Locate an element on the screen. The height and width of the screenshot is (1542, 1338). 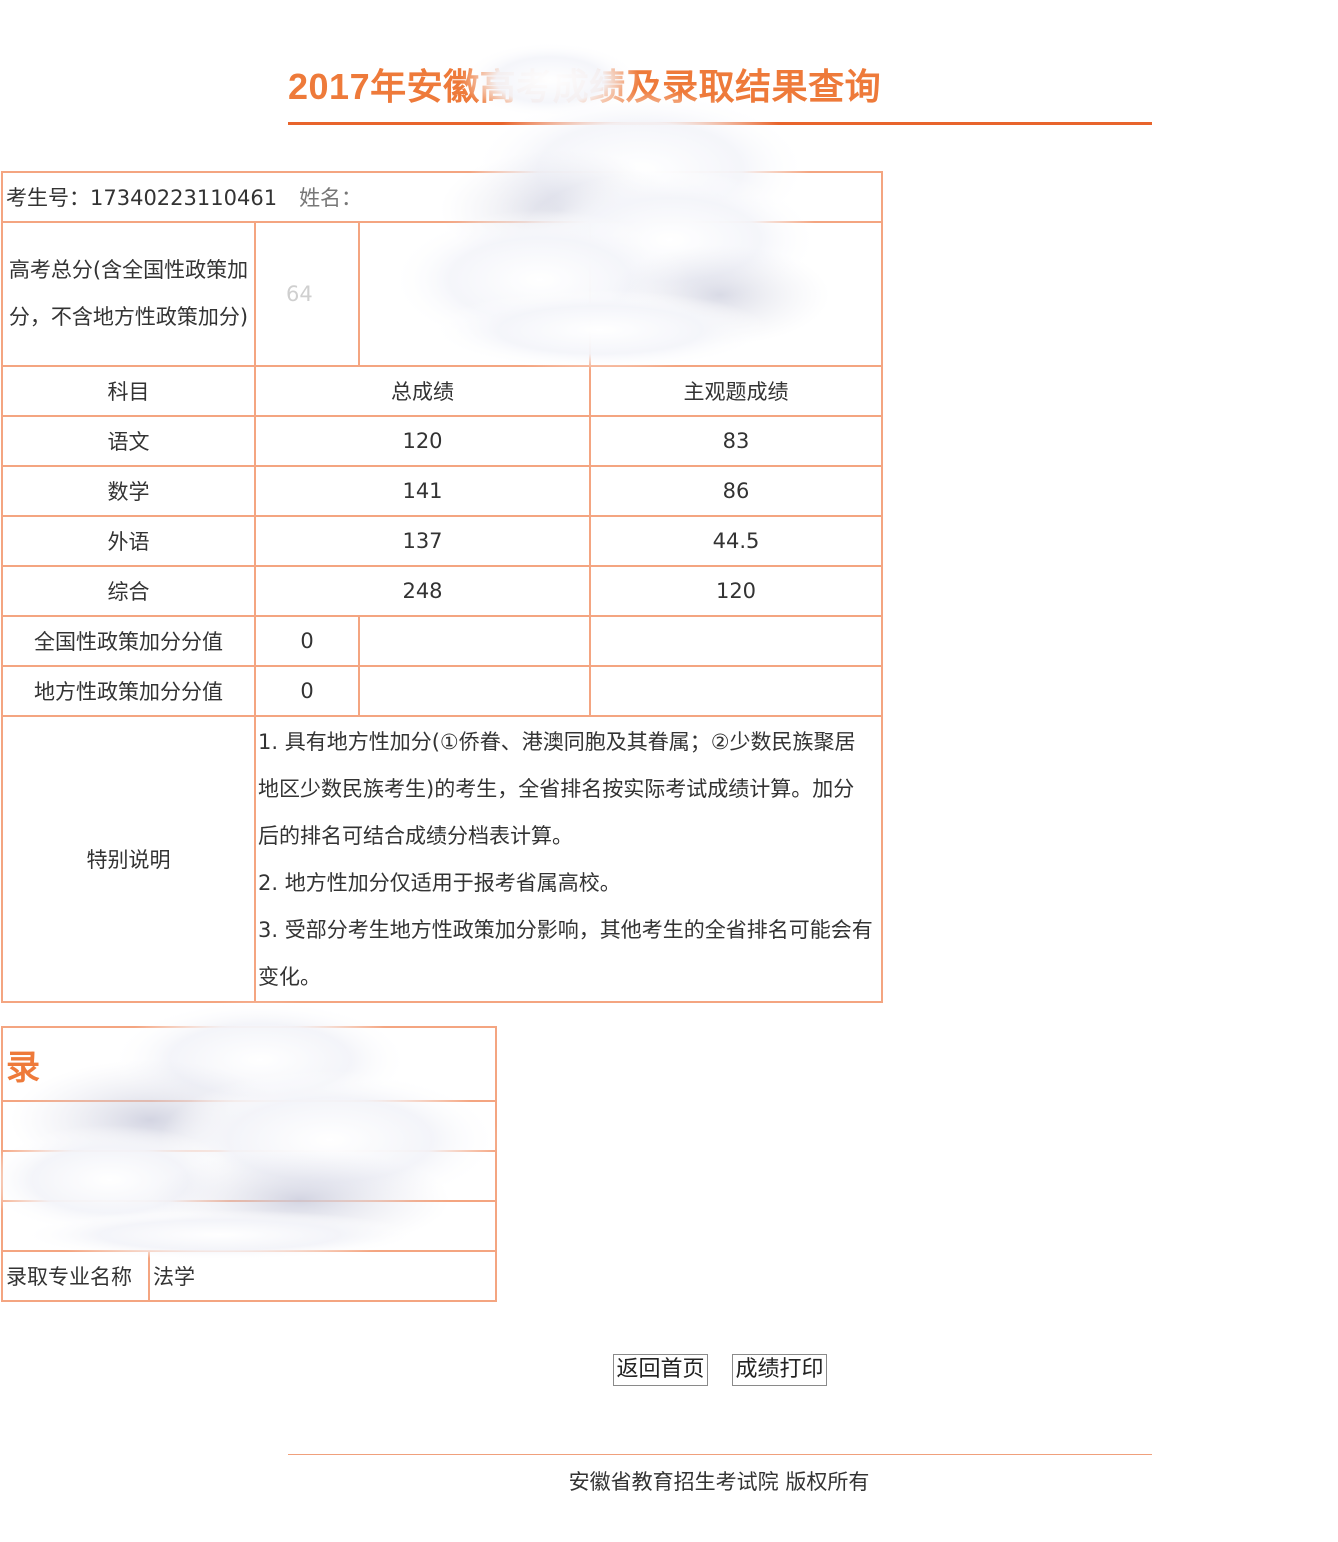
admission-heading-cell: 录 is located at coordinates (249, 1064).